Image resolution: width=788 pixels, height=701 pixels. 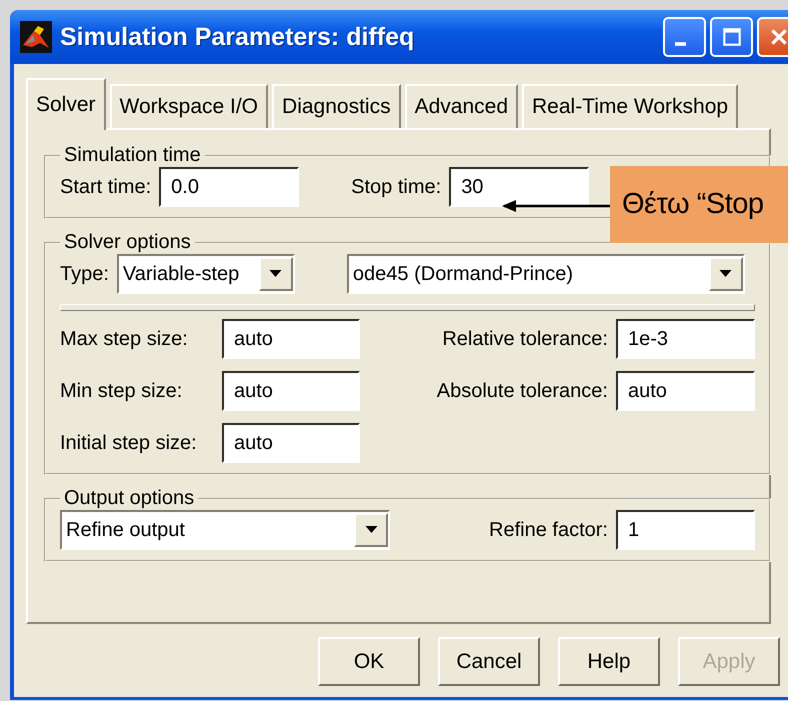 I want to click on window-title: Simulation Parameters: diffeq, so click(x=238, y=37).